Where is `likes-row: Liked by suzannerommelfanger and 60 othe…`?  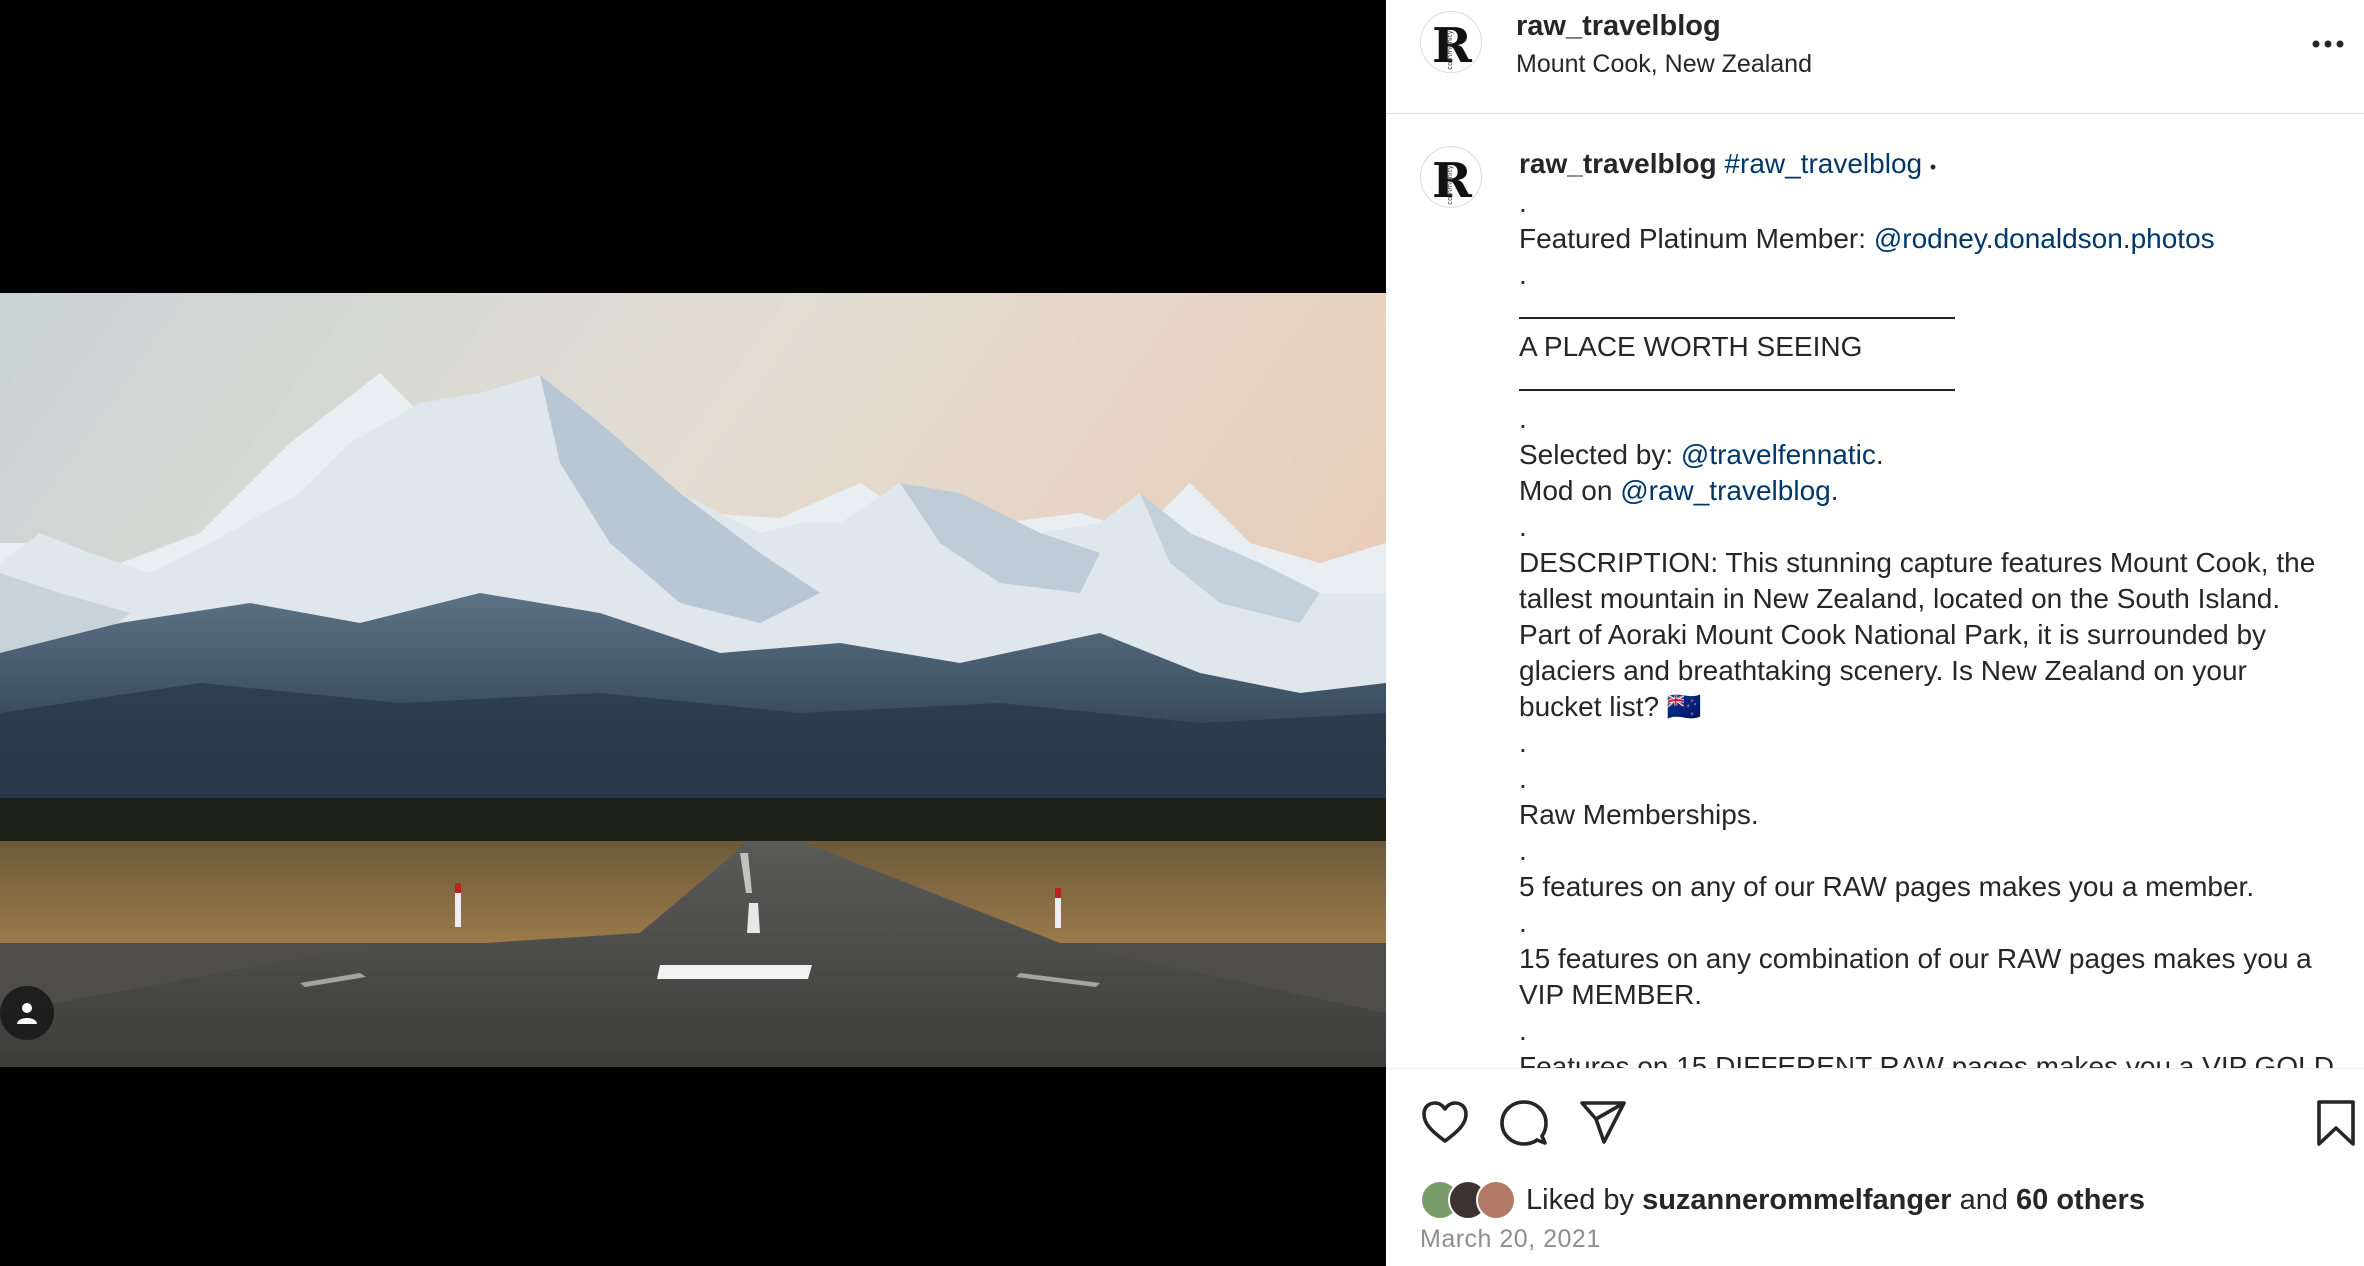
likes-row: Liked by suzannerommelfanger and 60 othe… is located at coordinates (1782, 1200).